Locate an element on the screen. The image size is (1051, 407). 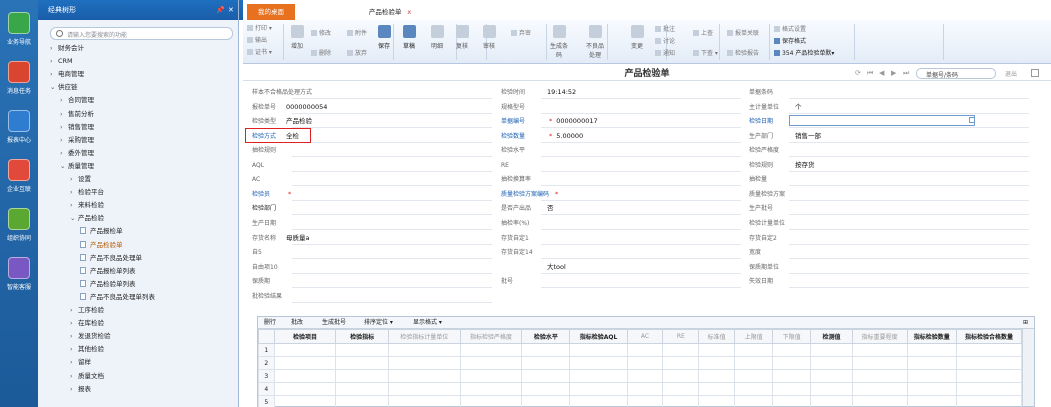
pin-icon: 📌 is located at coordinates (220, 10).